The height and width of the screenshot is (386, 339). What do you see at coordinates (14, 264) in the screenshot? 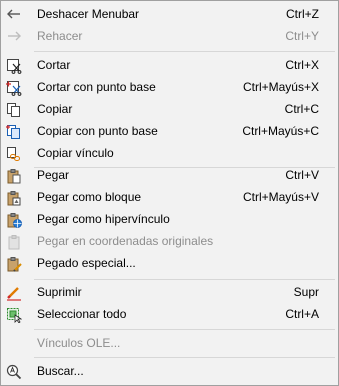
I see `paste-special-icon` at bounding box center [14, 264].